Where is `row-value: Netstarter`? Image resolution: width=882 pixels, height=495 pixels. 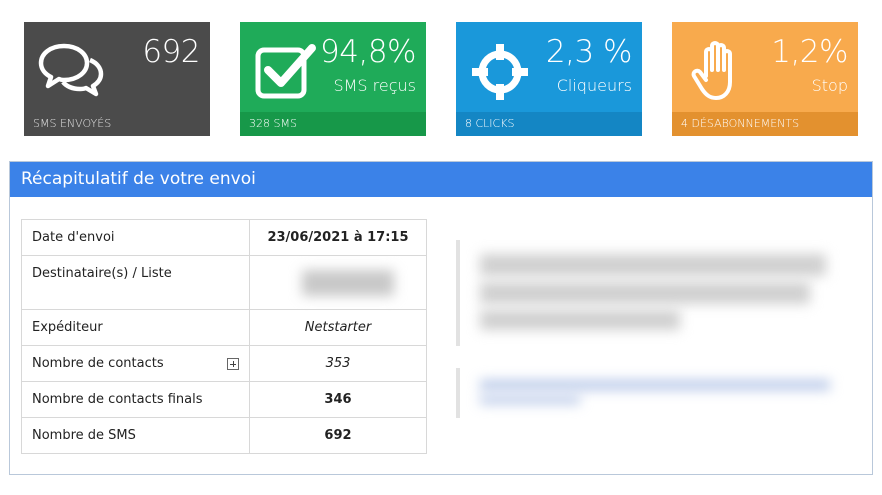 row-value: Netstarter is located at coordinates (338, 327).